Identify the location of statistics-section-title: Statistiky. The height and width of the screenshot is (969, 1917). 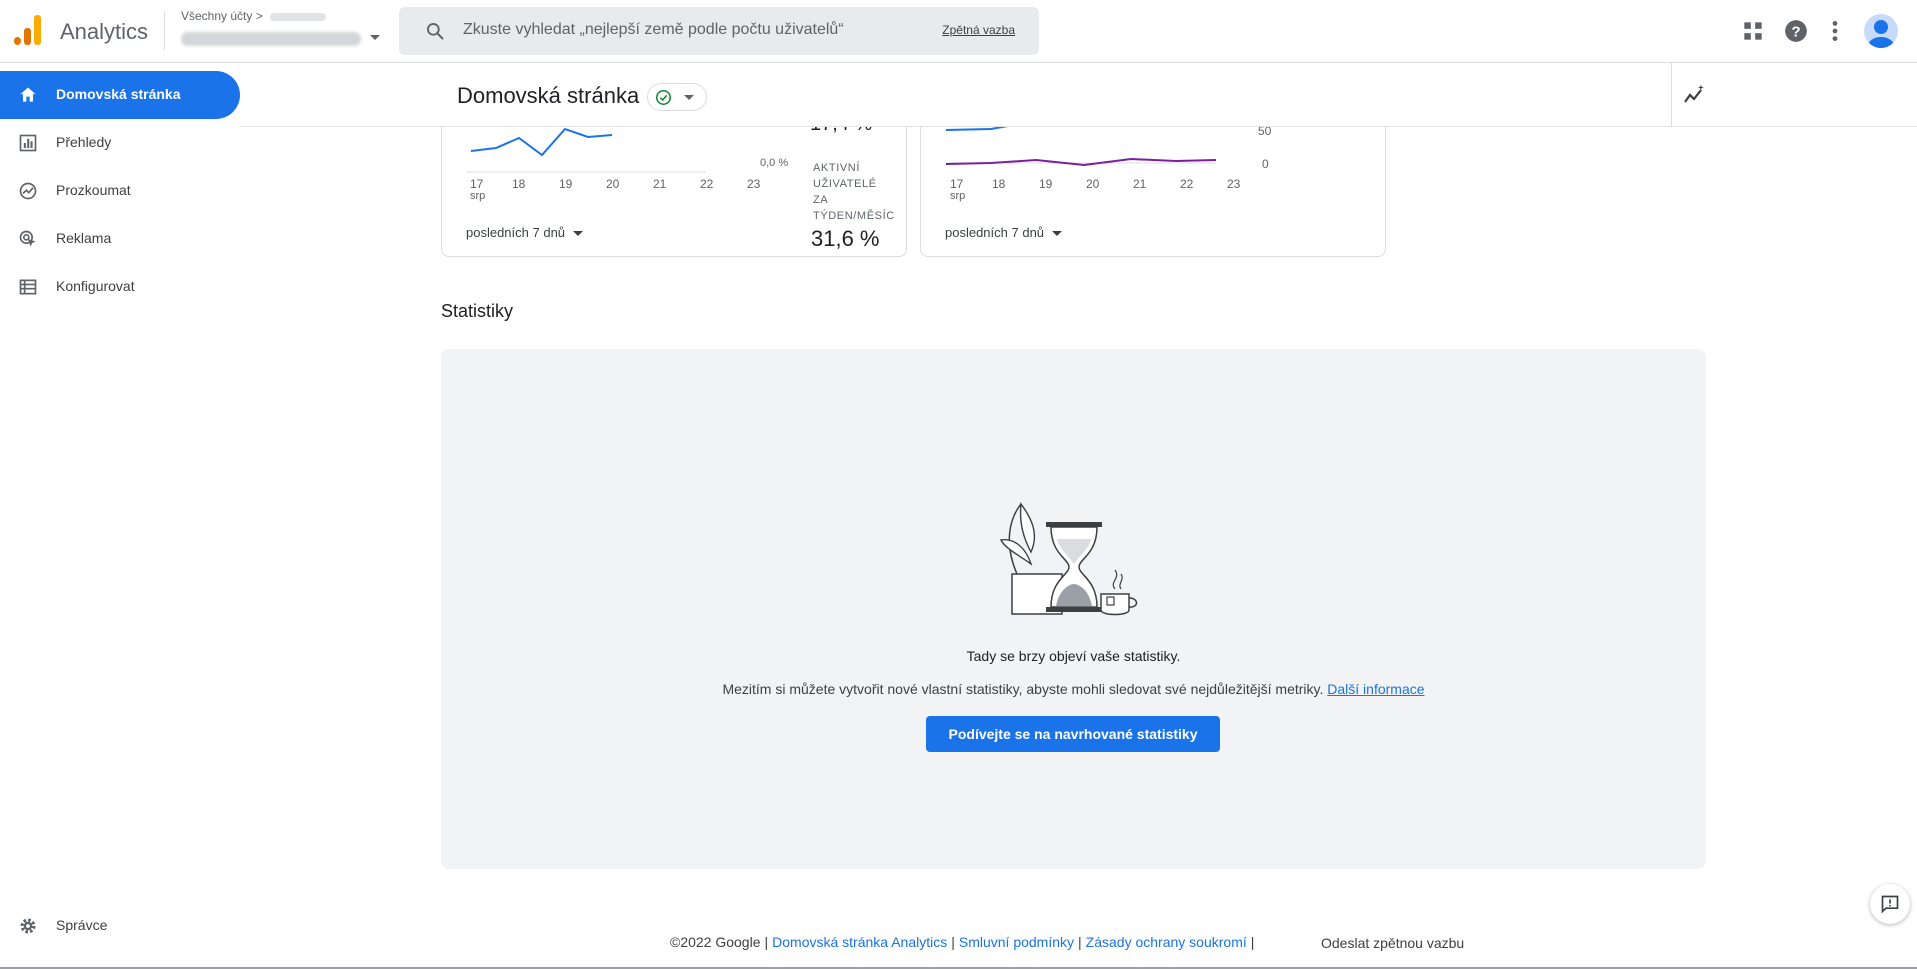
(477, 311).